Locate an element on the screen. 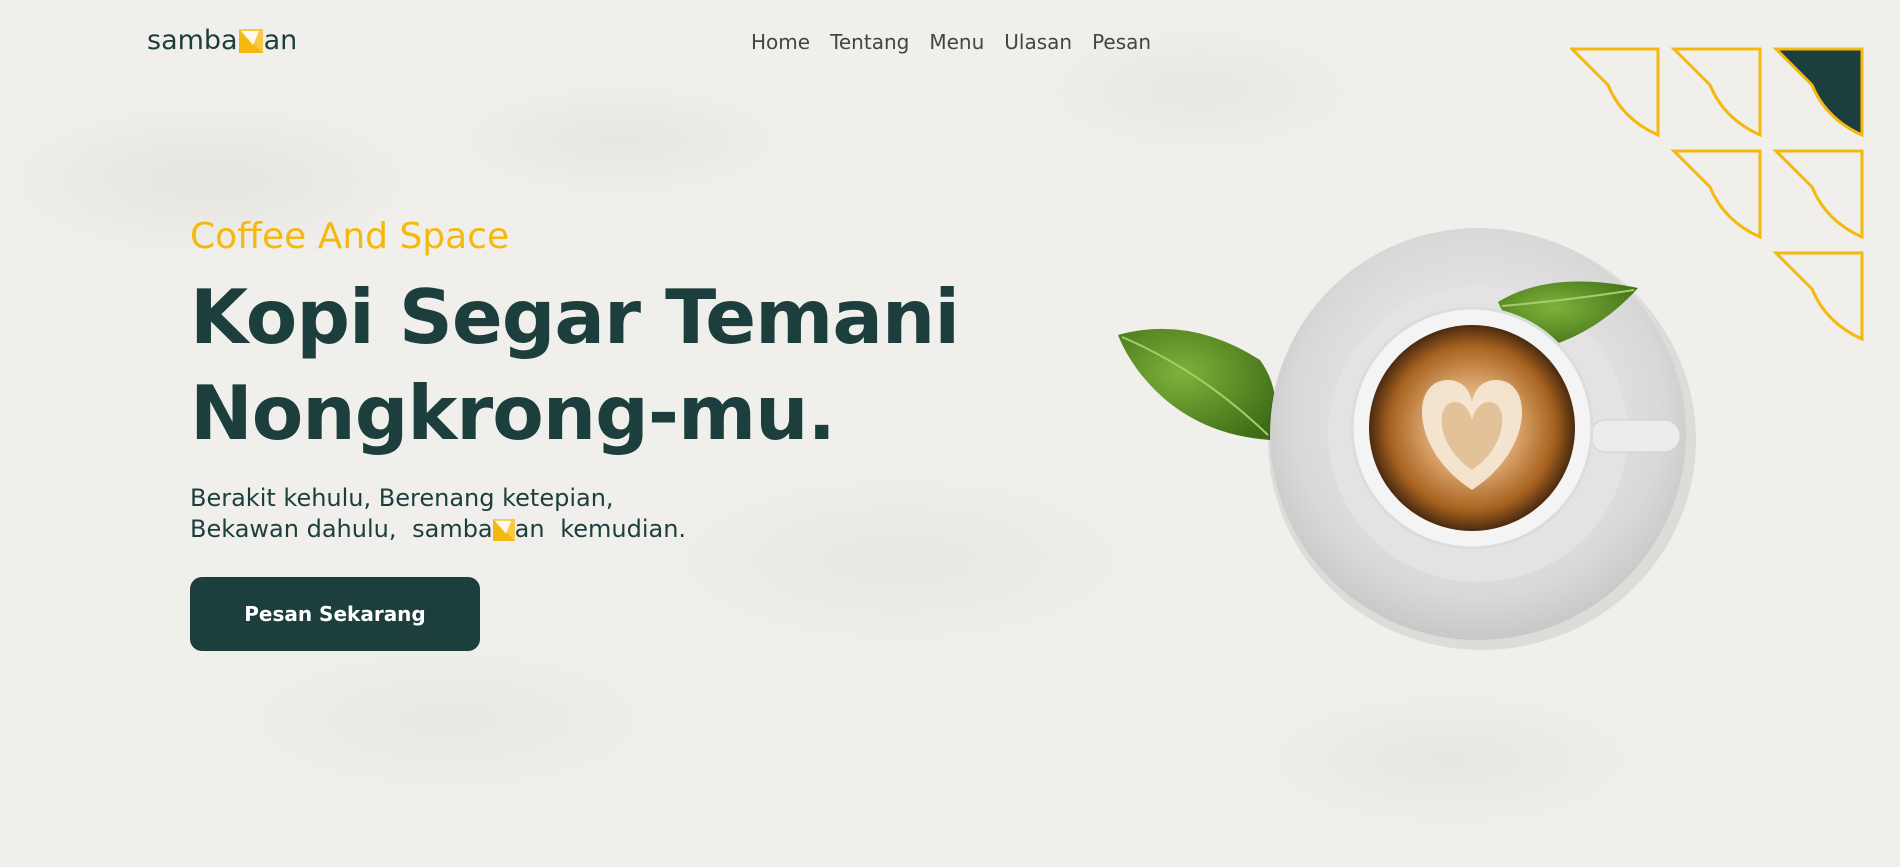 This screenshot has width=1900, height=867. inline-brand-logo: samba an is located at coordinates (478, 529).